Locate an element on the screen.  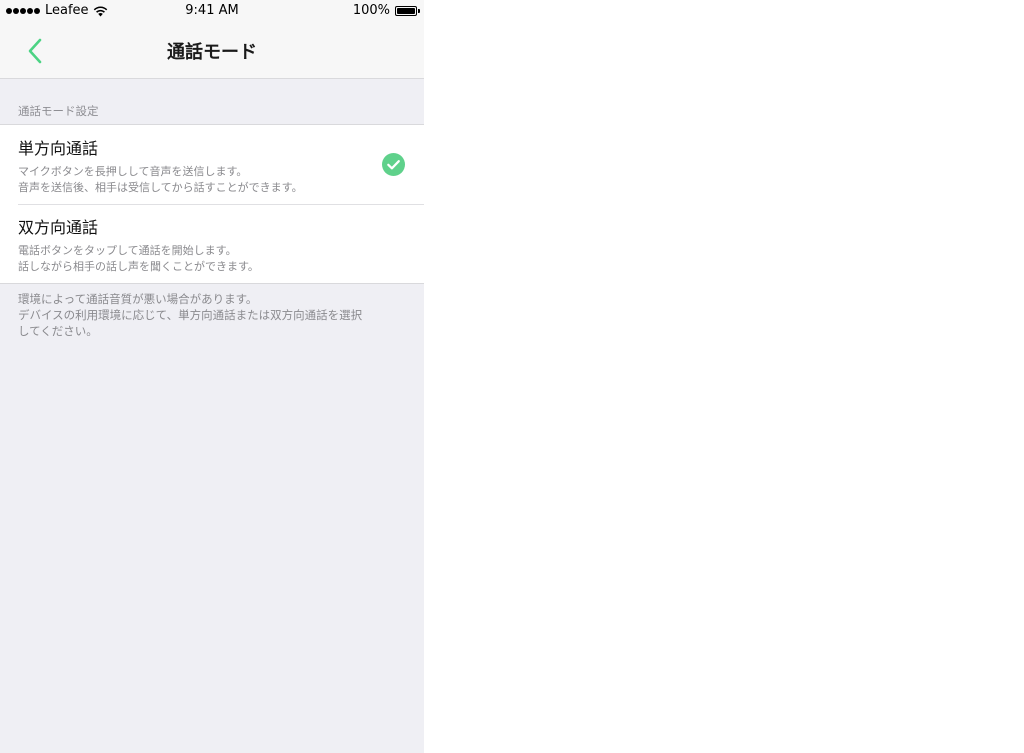
navigation-bar: 通話モード is located at coordinates (212, 50).